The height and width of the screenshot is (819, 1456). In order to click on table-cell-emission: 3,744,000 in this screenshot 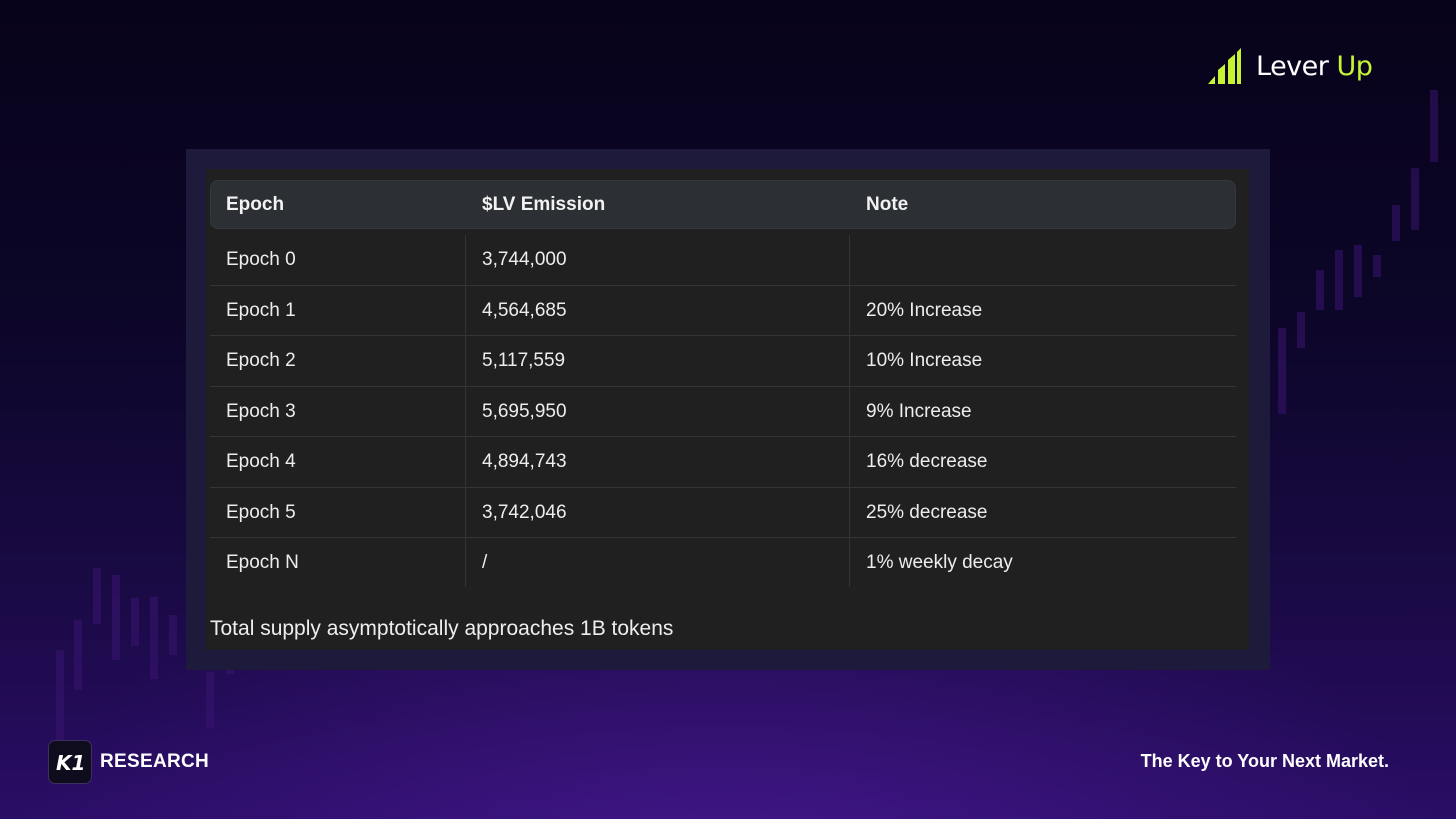, I will do `click(524, 259)`.